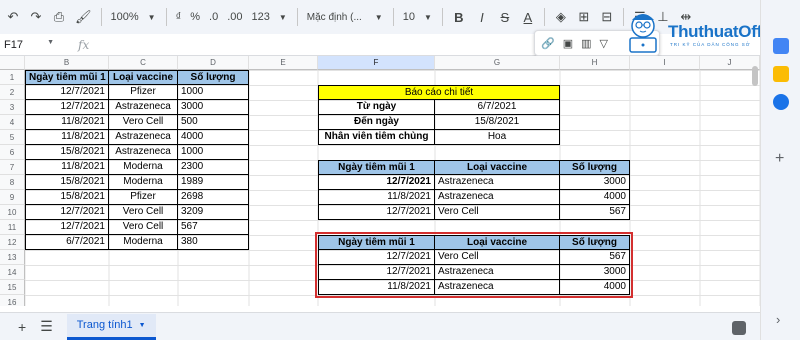 The width and height of the screenshot is (800, 340). Describe the element at coordinates (59, 17) in the screenshot. I see `print-icon: ⎙` at that location.